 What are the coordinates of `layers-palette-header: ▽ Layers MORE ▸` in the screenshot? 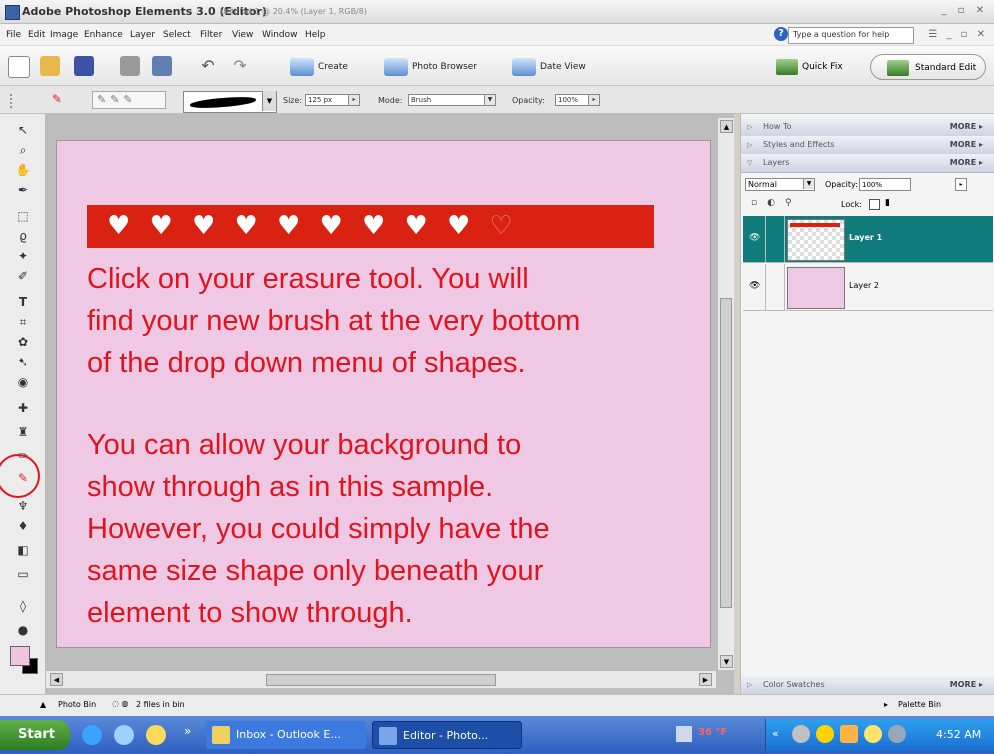 It's located at (867, 163).